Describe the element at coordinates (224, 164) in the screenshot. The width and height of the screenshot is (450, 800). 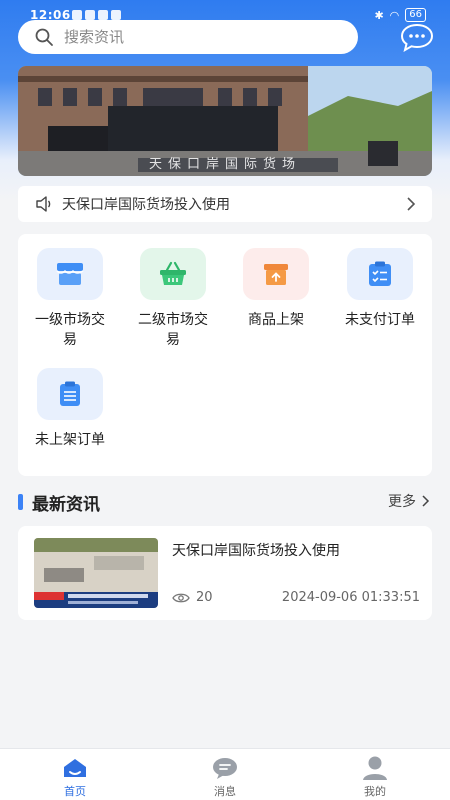
I see `banner-caption: 天保口岸国际货场` at that location.